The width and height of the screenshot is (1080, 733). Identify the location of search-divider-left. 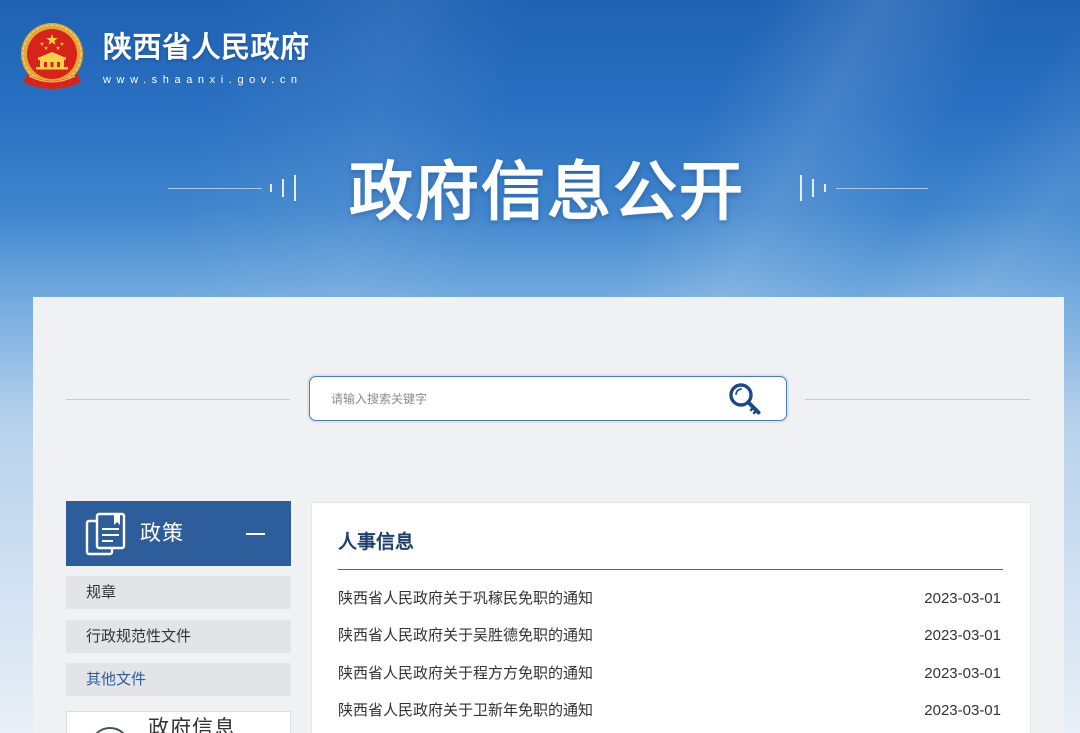
(178, 399).